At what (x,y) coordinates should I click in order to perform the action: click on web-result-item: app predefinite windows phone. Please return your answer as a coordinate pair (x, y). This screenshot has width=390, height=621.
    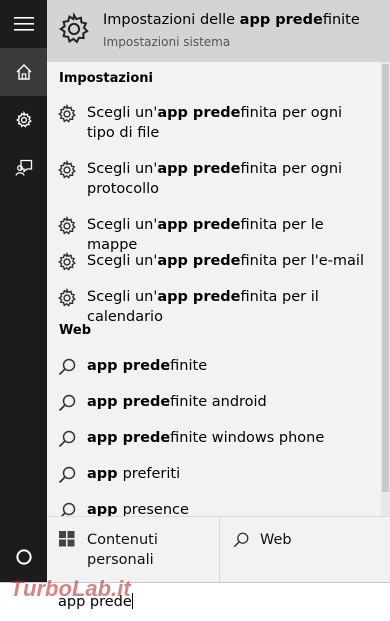
    Looking at the image, I should click on (212, 440).